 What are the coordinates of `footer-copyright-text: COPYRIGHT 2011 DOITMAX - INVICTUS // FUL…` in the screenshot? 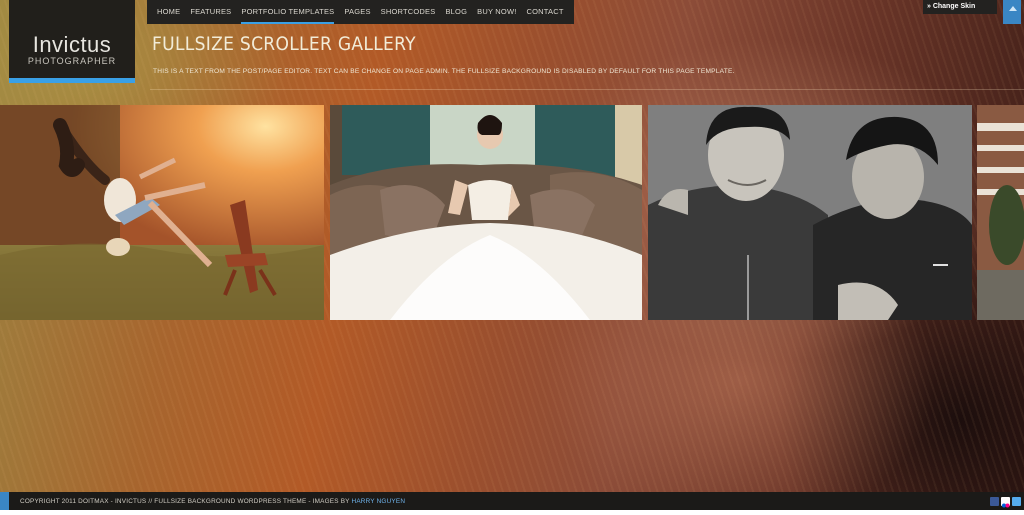 It's located at (186, 501).